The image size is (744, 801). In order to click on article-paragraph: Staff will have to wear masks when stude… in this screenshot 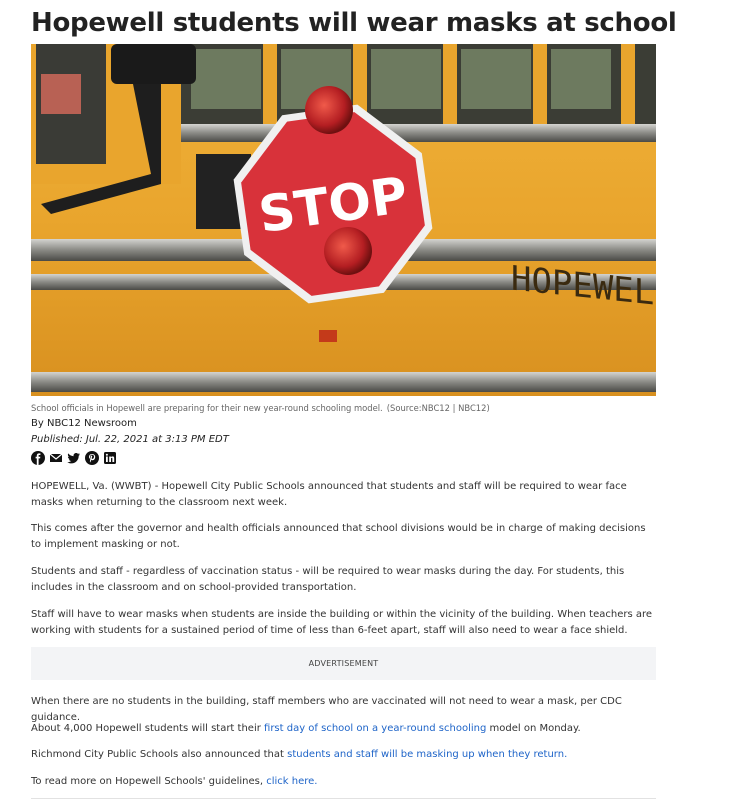, I will do `click(342, 622)`.